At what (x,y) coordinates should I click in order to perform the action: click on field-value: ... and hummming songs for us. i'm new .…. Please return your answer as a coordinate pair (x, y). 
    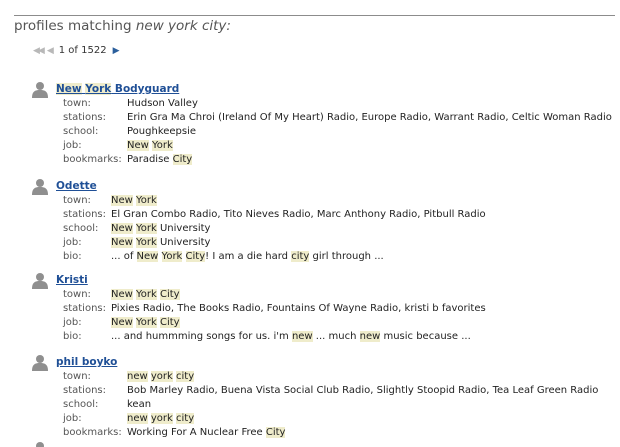
    Looking at the image, I should click on (291, 336).